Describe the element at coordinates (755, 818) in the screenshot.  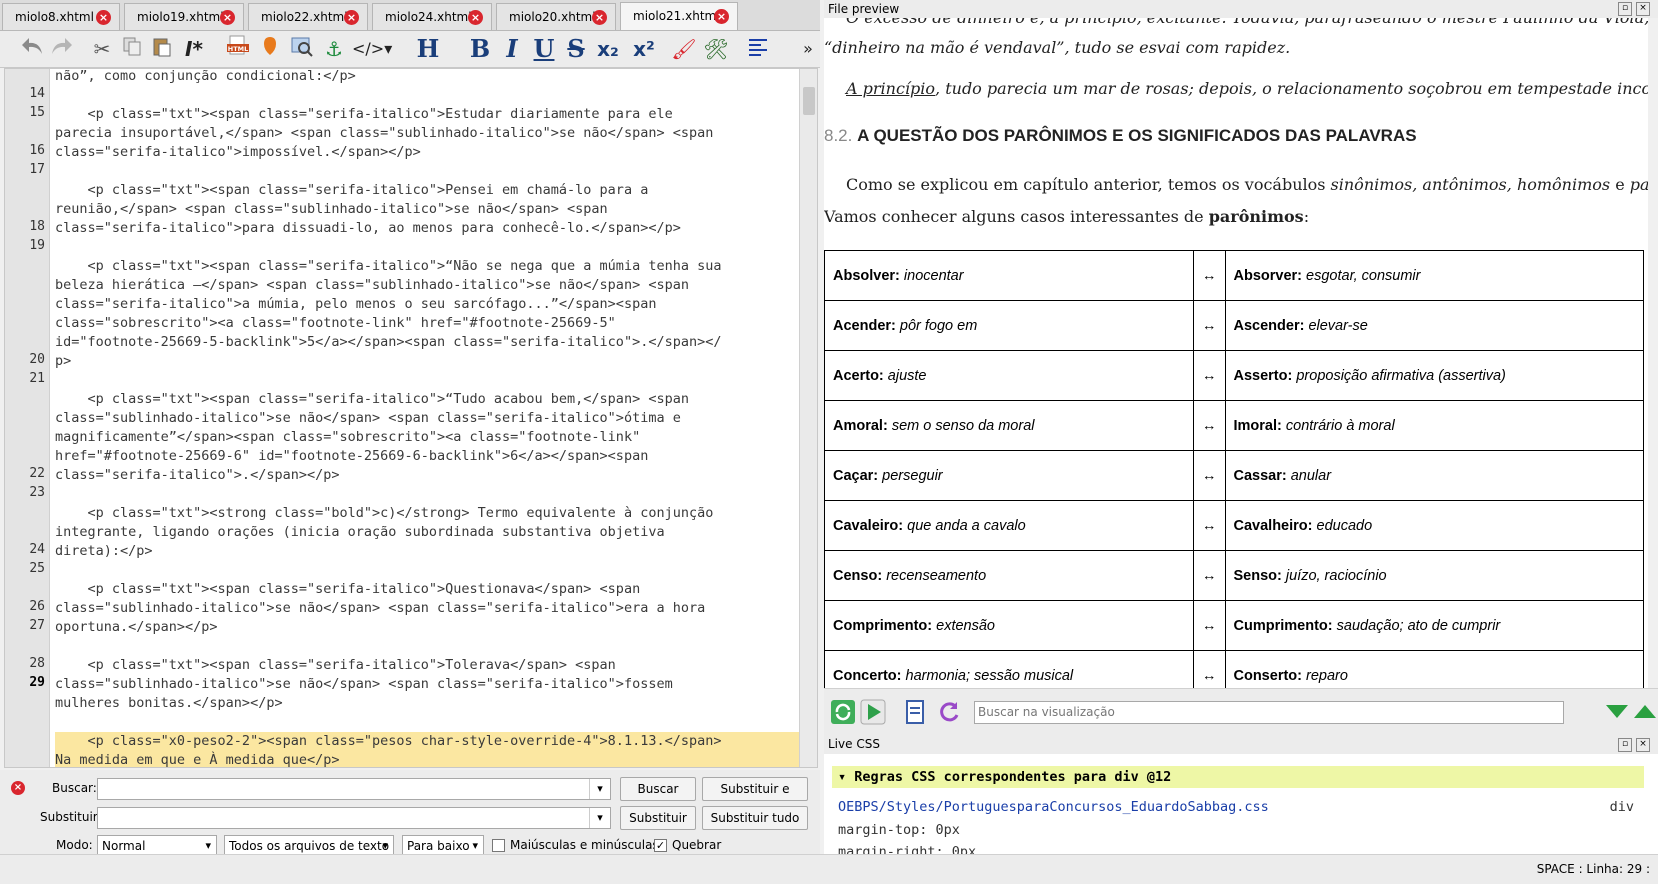
I see `replace-all-button: Substituir tudo` at that location.